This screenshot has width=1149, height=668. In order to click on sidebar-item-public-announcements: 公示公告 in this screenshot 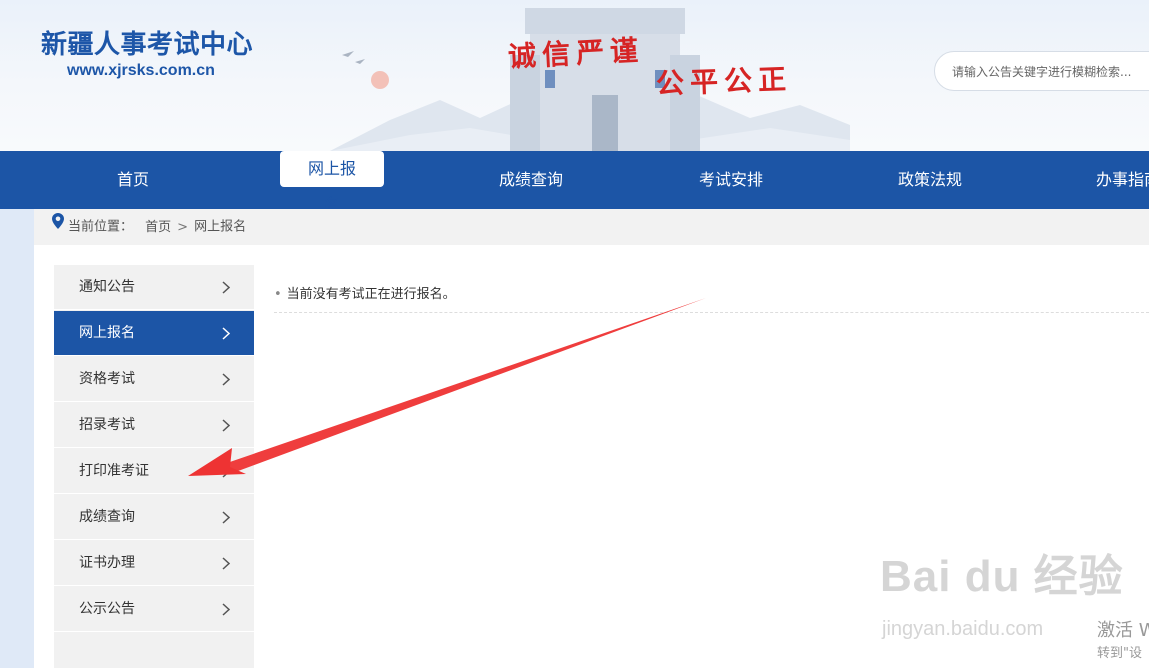, I will do `click(154, 609)`.